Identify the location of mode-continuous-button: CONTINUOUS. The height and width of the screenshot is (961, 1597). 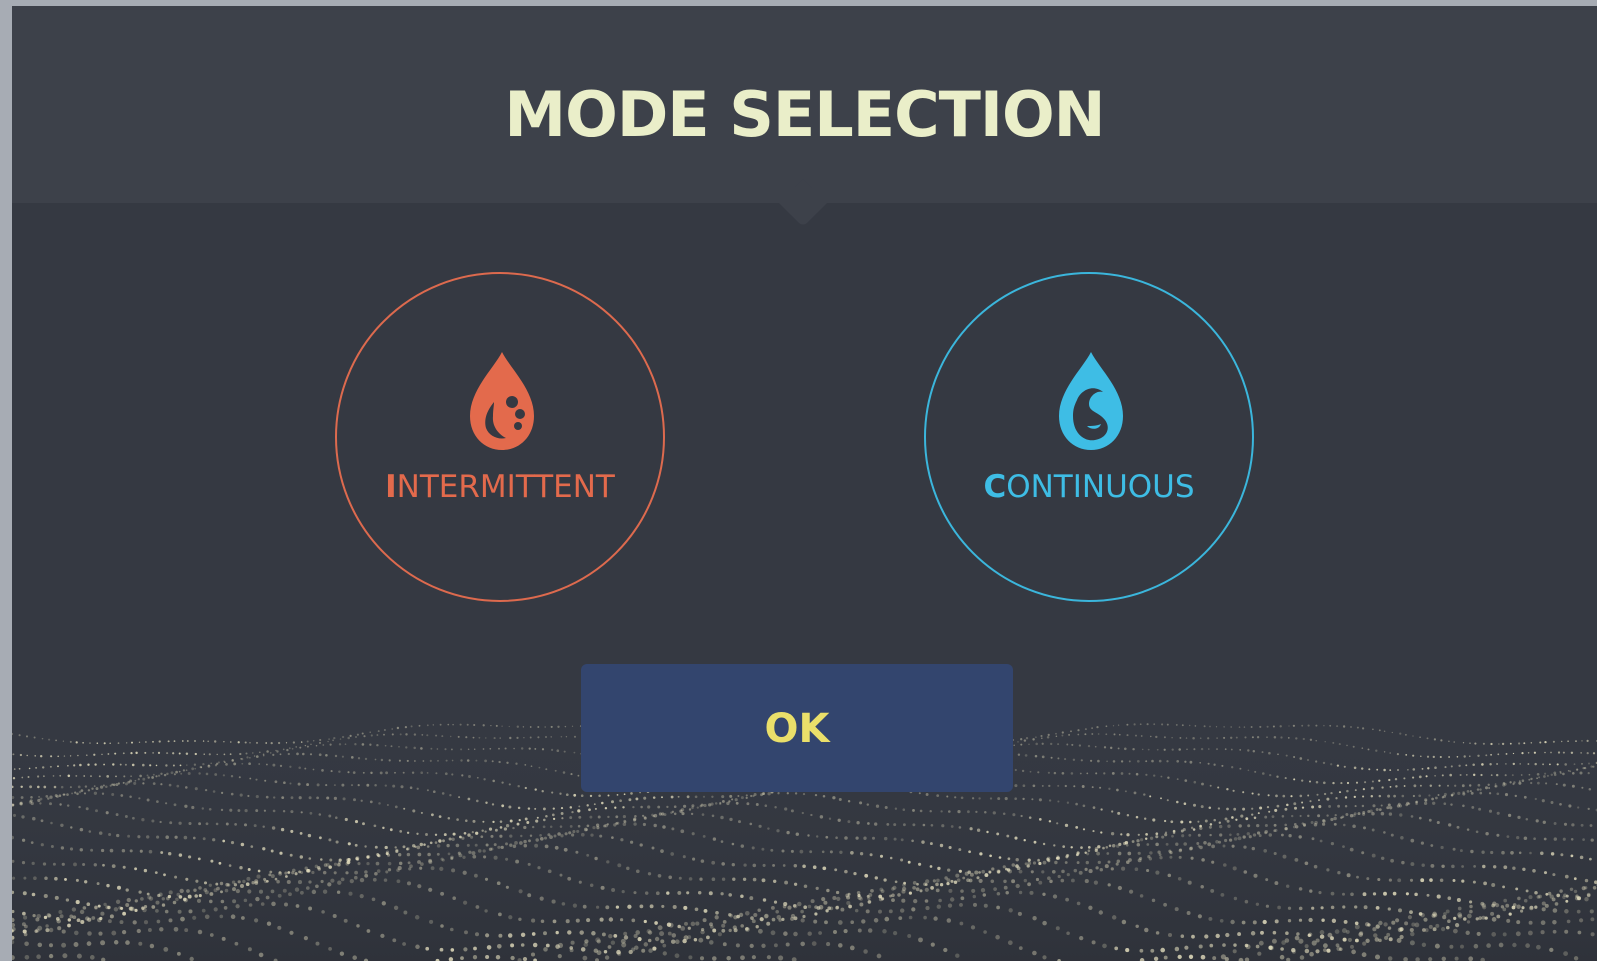
(1089, 437).